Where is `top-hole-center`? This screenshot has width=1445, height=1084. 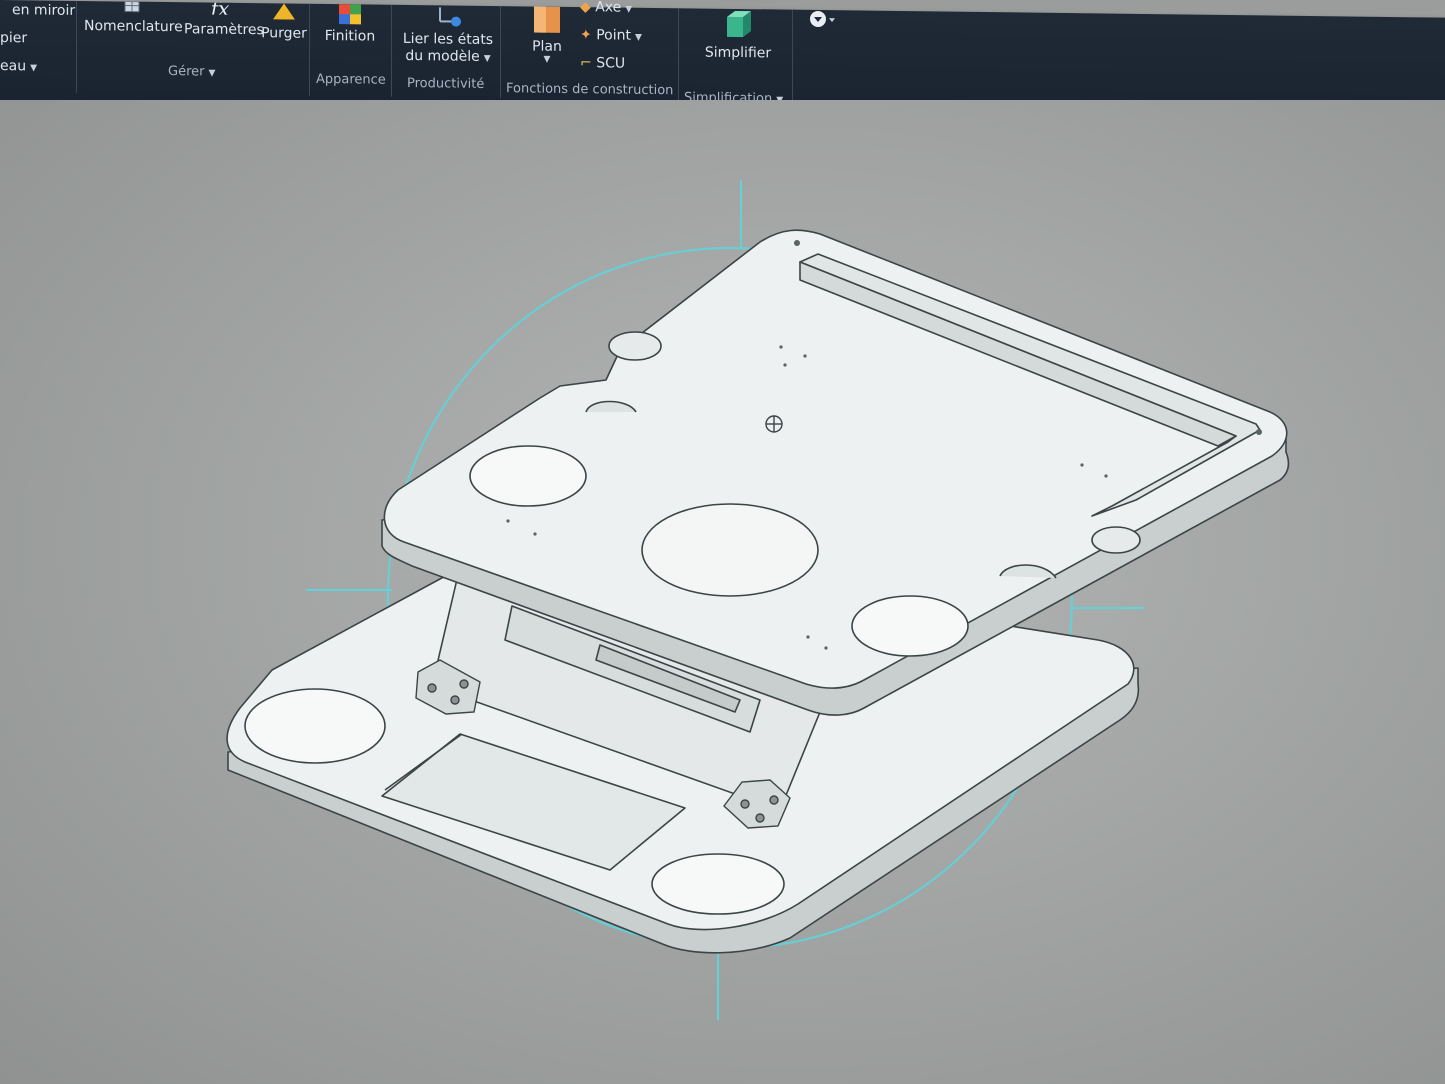
top-hole-center is located at coordinates (730, 550).